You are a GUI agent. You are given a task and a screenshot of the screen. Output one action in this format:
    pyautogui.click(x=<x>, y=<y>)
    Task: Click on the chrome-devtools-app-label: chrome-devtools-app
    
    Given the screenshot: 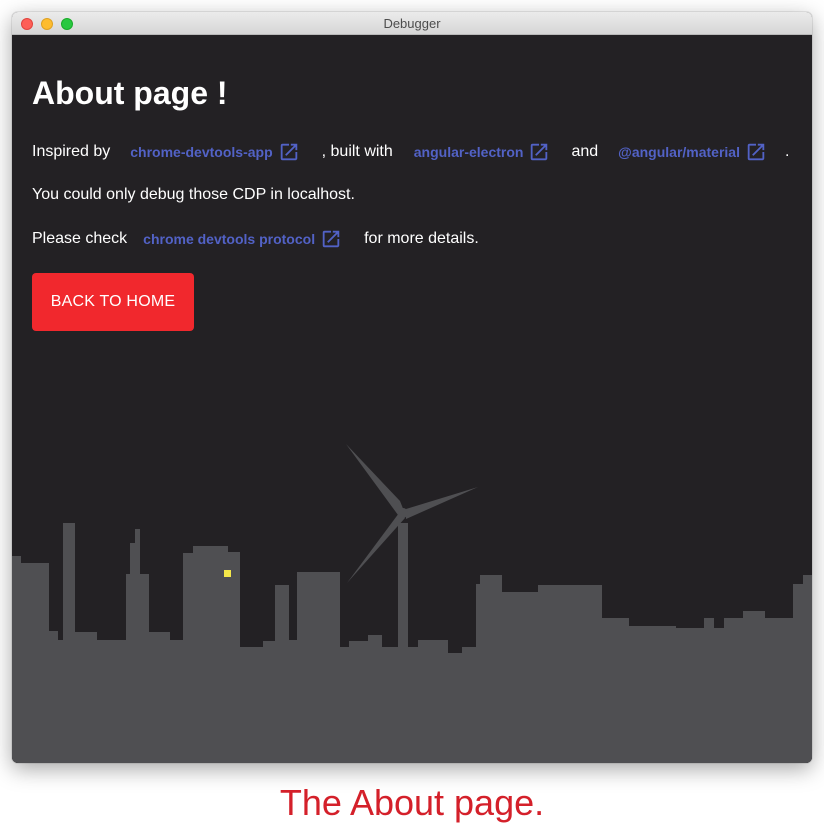 What is the action you would take?
    pyautogui.click(x=201, y=152)
    